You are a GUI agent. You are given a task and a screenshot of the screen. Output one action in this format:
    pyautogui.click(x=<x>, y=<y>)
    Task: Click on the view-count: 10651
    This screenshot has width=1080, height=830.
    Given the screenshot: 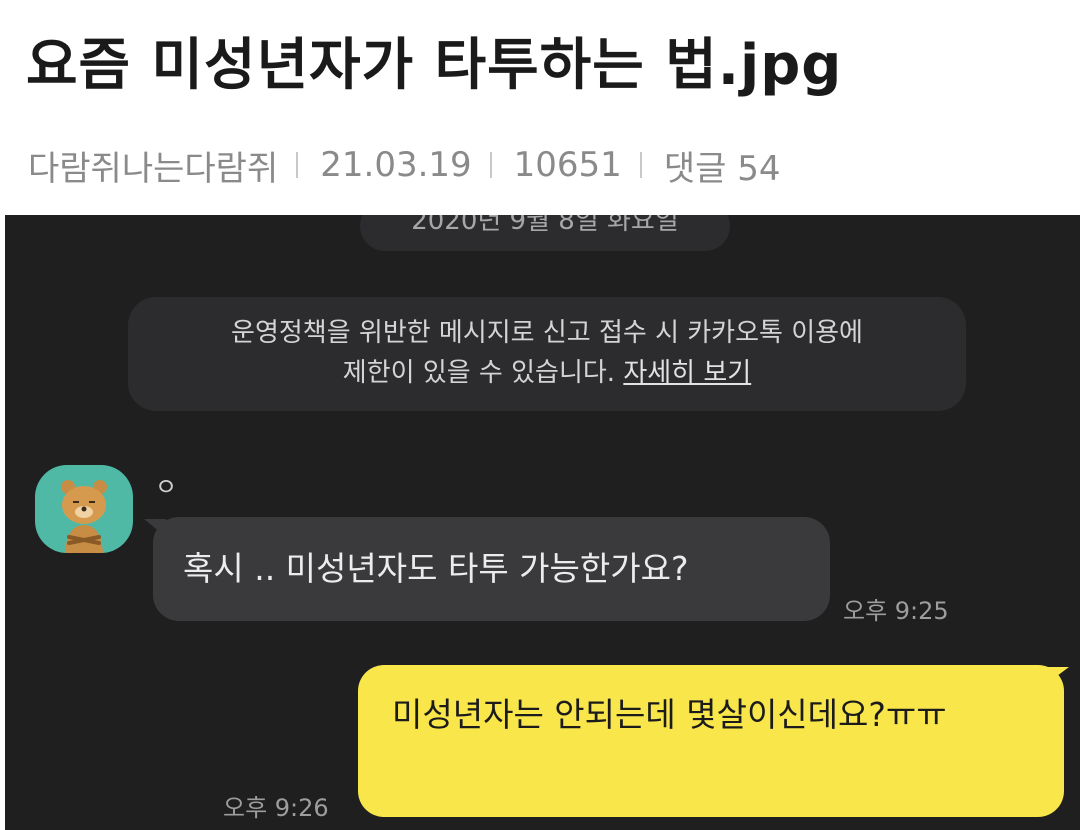 What is the action you would take?
    pyautogui.click(x=567, y=165)
    